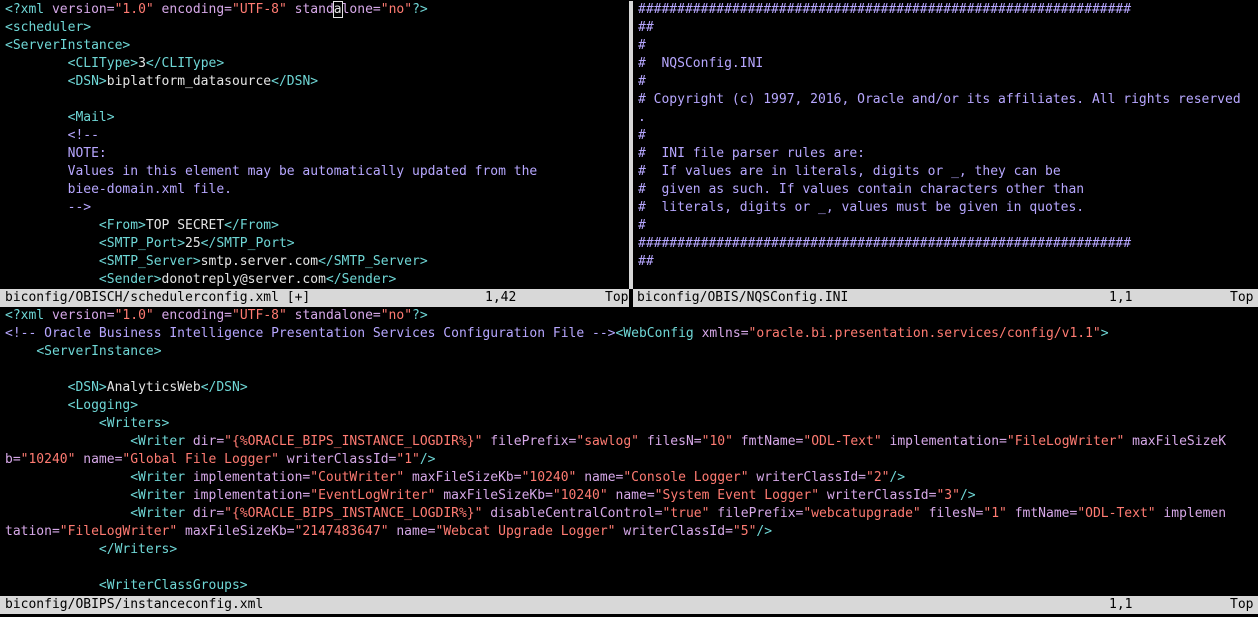 The width and height of the screenshot is (1258, 617). I want to click on code-token: 25, so click(193, 243).